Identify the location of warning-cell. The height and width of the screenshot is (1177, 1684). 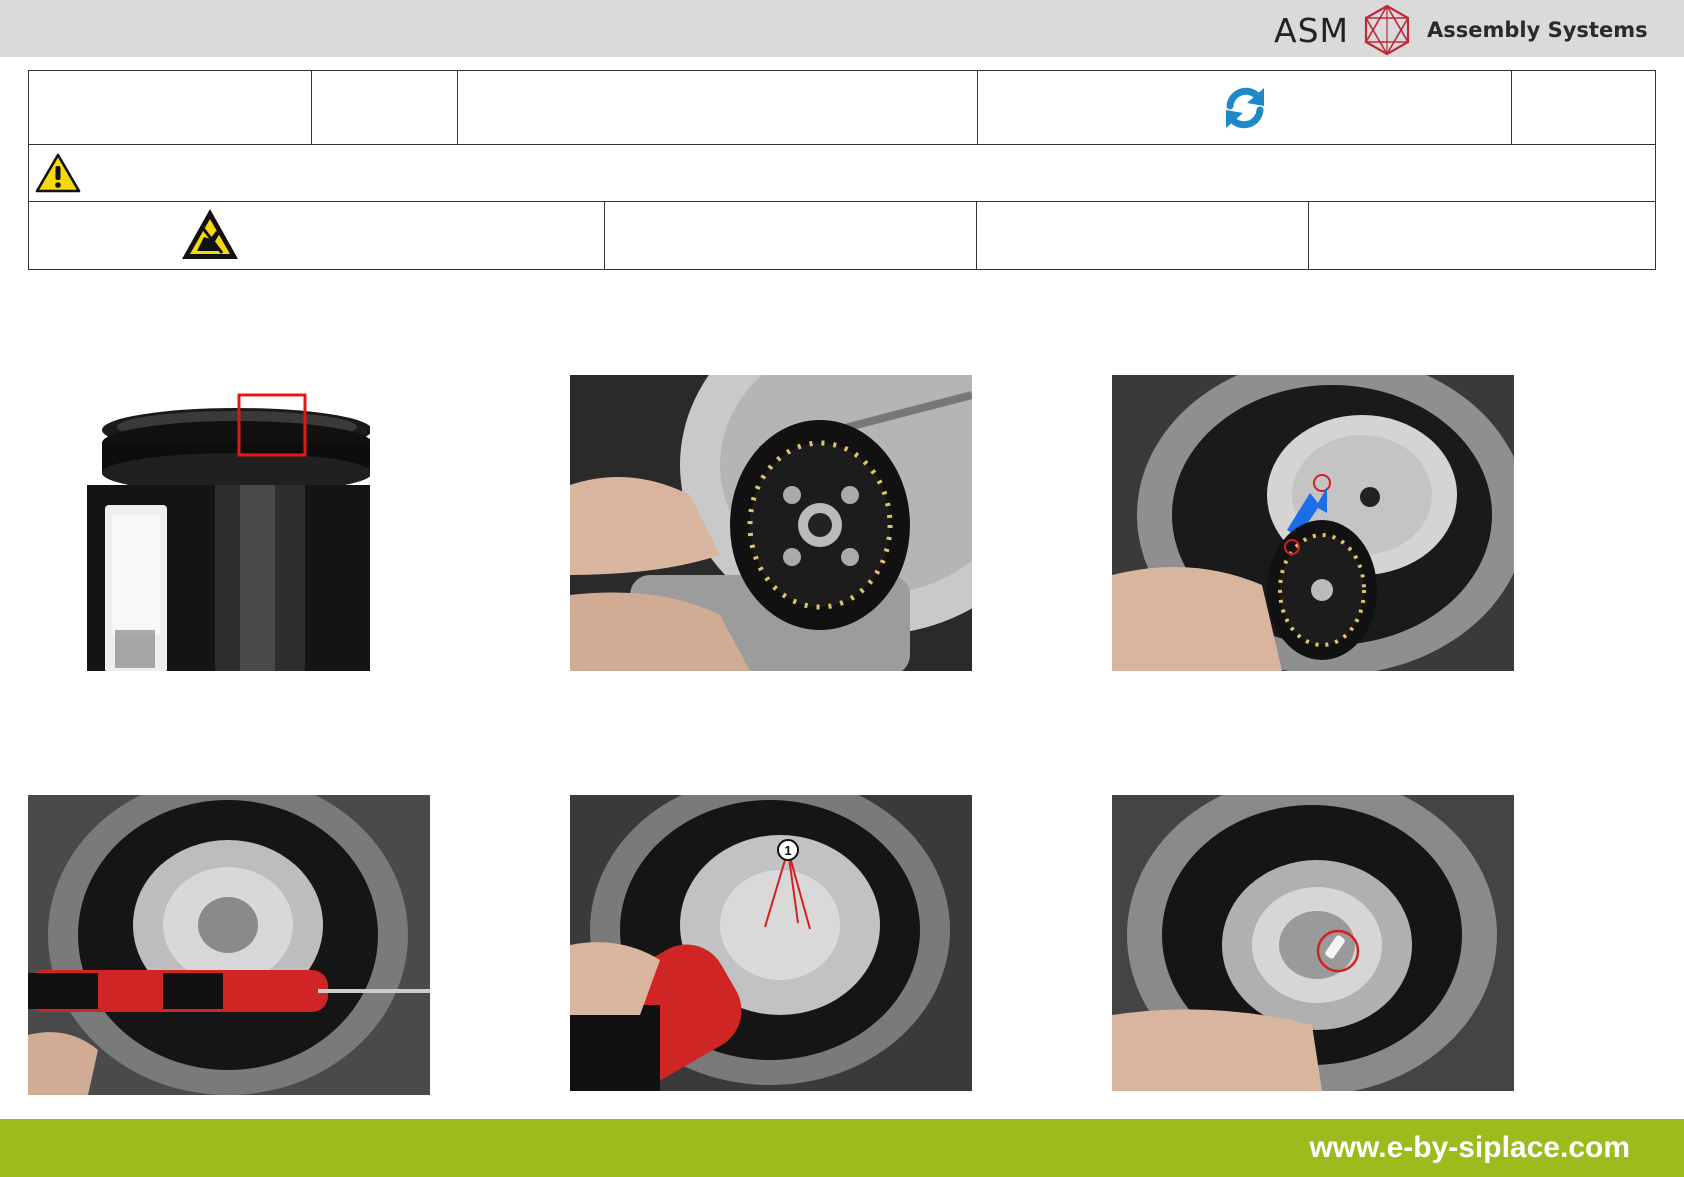
(842, 173).